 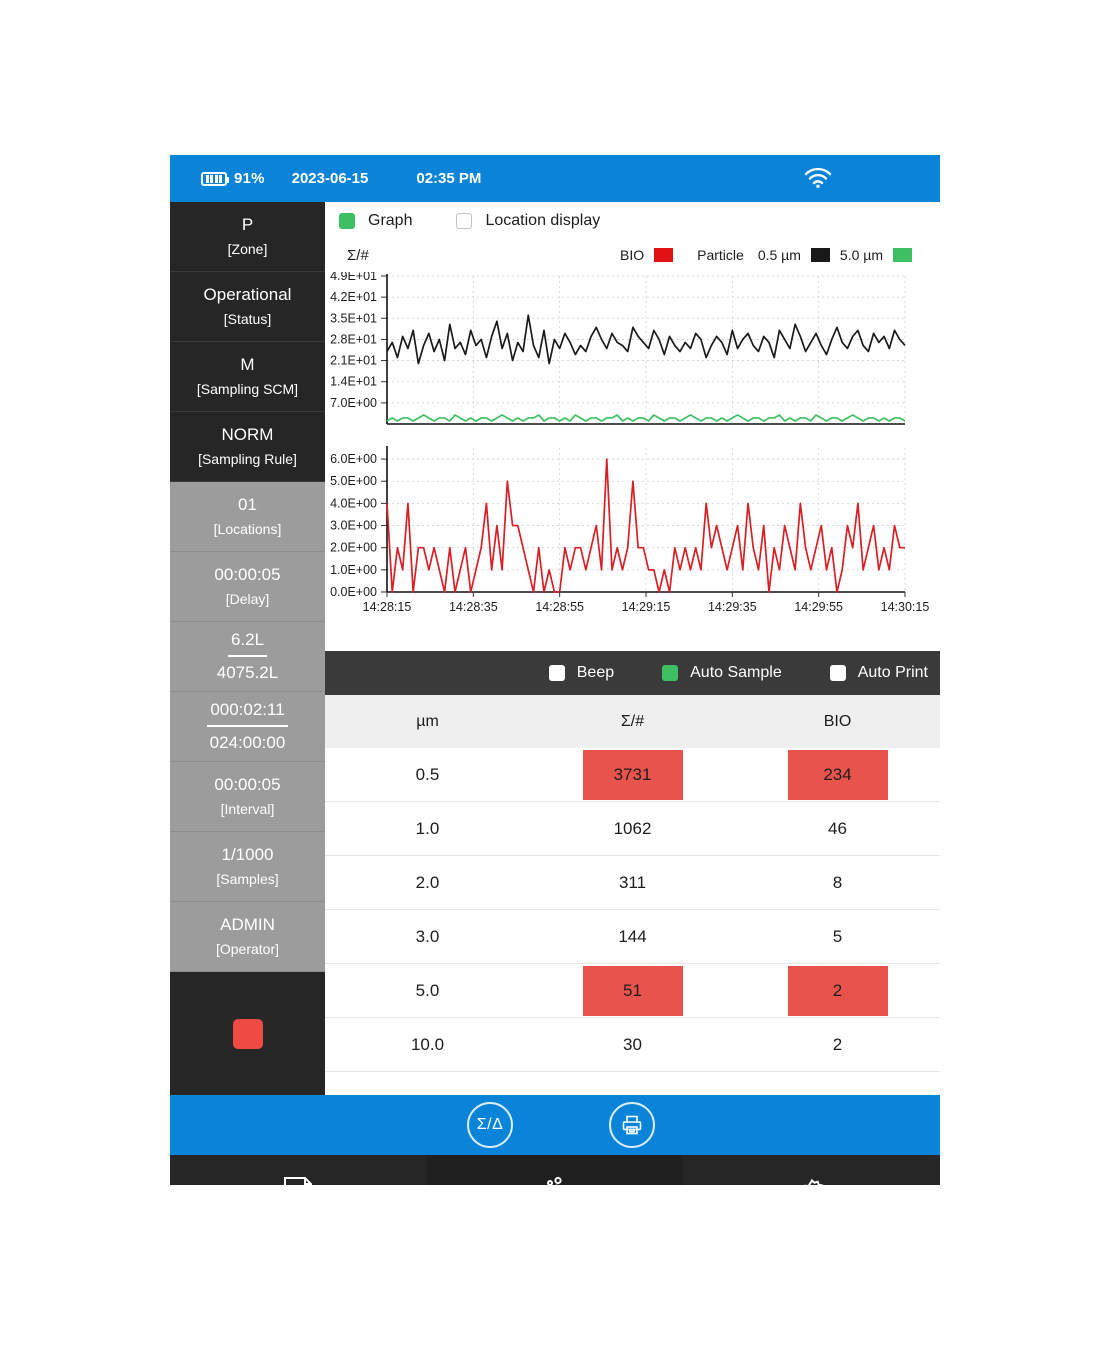 What do you see at coordinates (215, 178) in the screenshot?
I see `battery-icon` at bounding box center [215, 178].